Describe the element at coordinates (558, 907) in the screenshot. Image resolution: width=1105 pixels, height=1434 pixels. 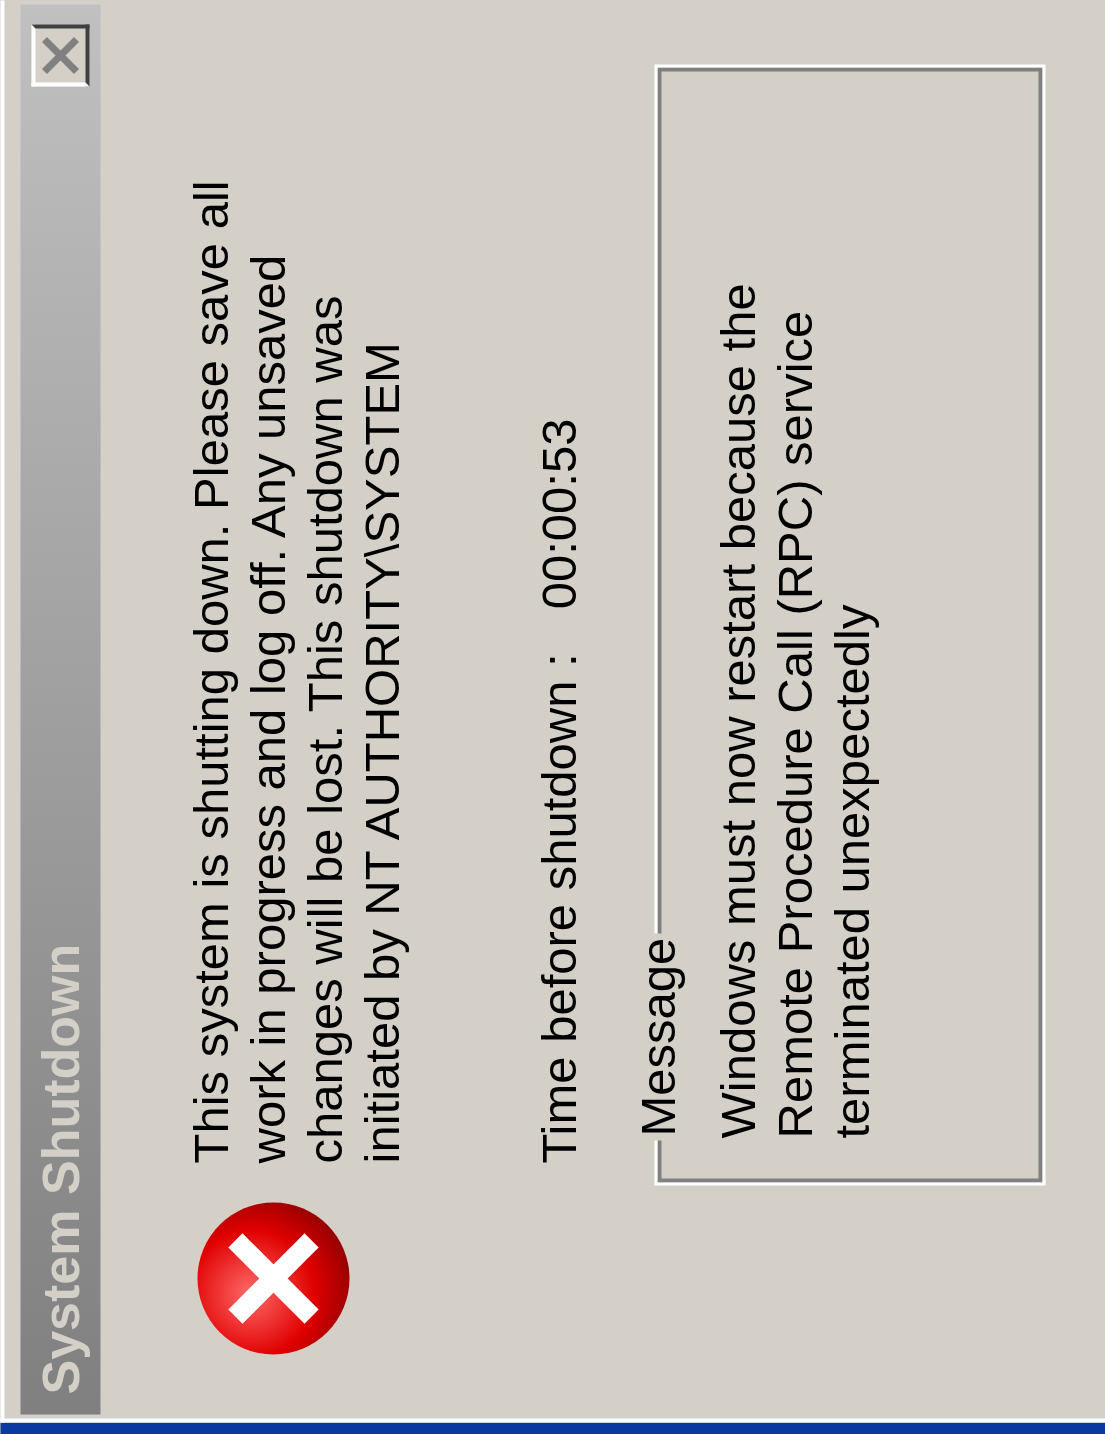
I see `countdown-label: Time before shutdown :` at that location.